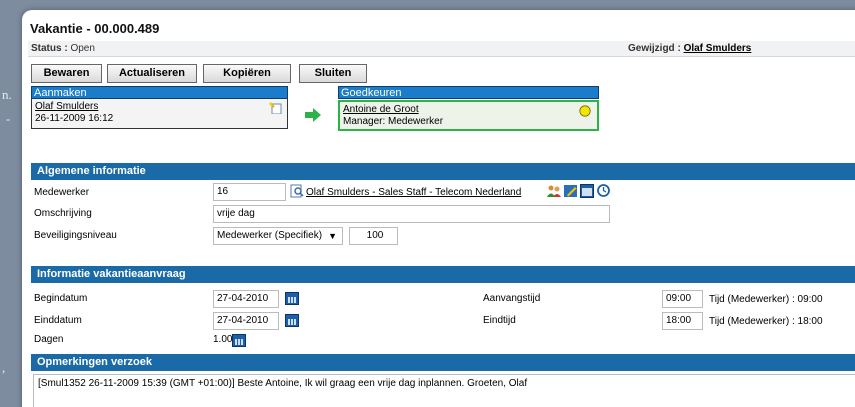 Image resolution: width=855 pixels, height=407 pixels. What do you see at coordinates (247, 73) in the screenshot?
I see `copy-button: Kopiëren` at bounding box center [247, 73].